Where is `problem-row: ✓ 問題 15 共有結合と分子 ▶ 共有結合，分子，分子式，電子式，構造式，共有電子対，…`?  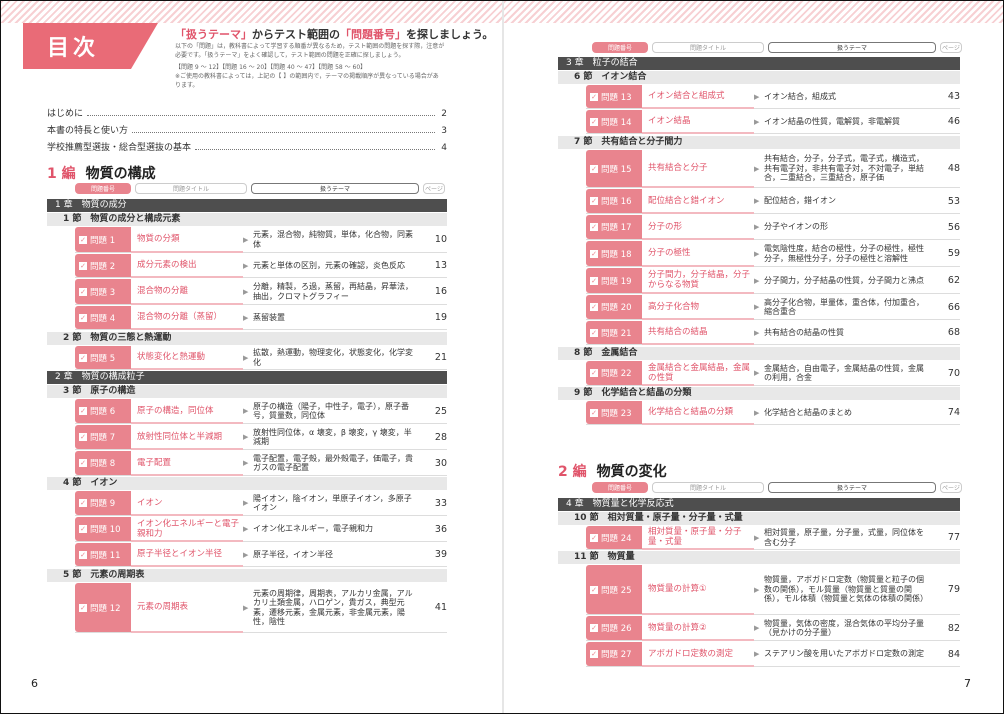 problem-row: ✓ 問題 15 共有結合と分子 ▶ 共有結合，分子，分子式，電子式，構造式，共有電子対，… is located at coordinates (773, 169).